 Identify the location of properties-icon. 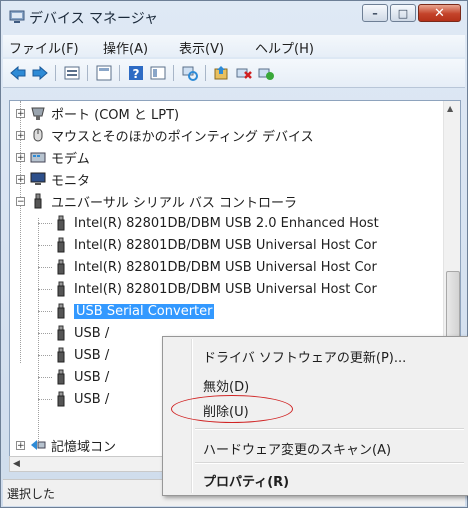
(72, 73).